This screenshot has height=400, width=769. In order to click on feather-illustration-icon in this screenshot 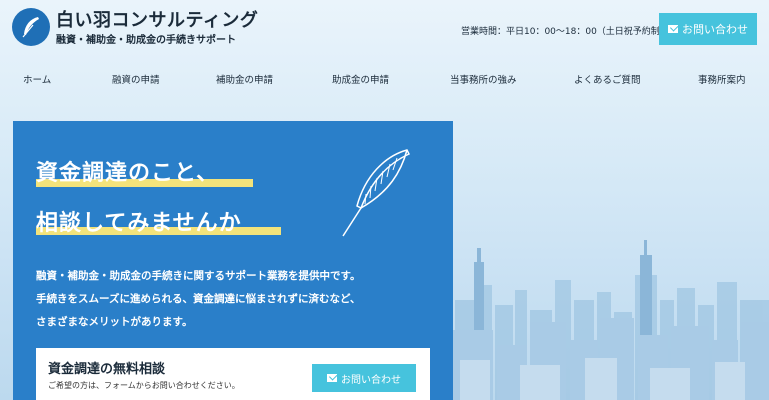, I will do `click(376, 193)`.